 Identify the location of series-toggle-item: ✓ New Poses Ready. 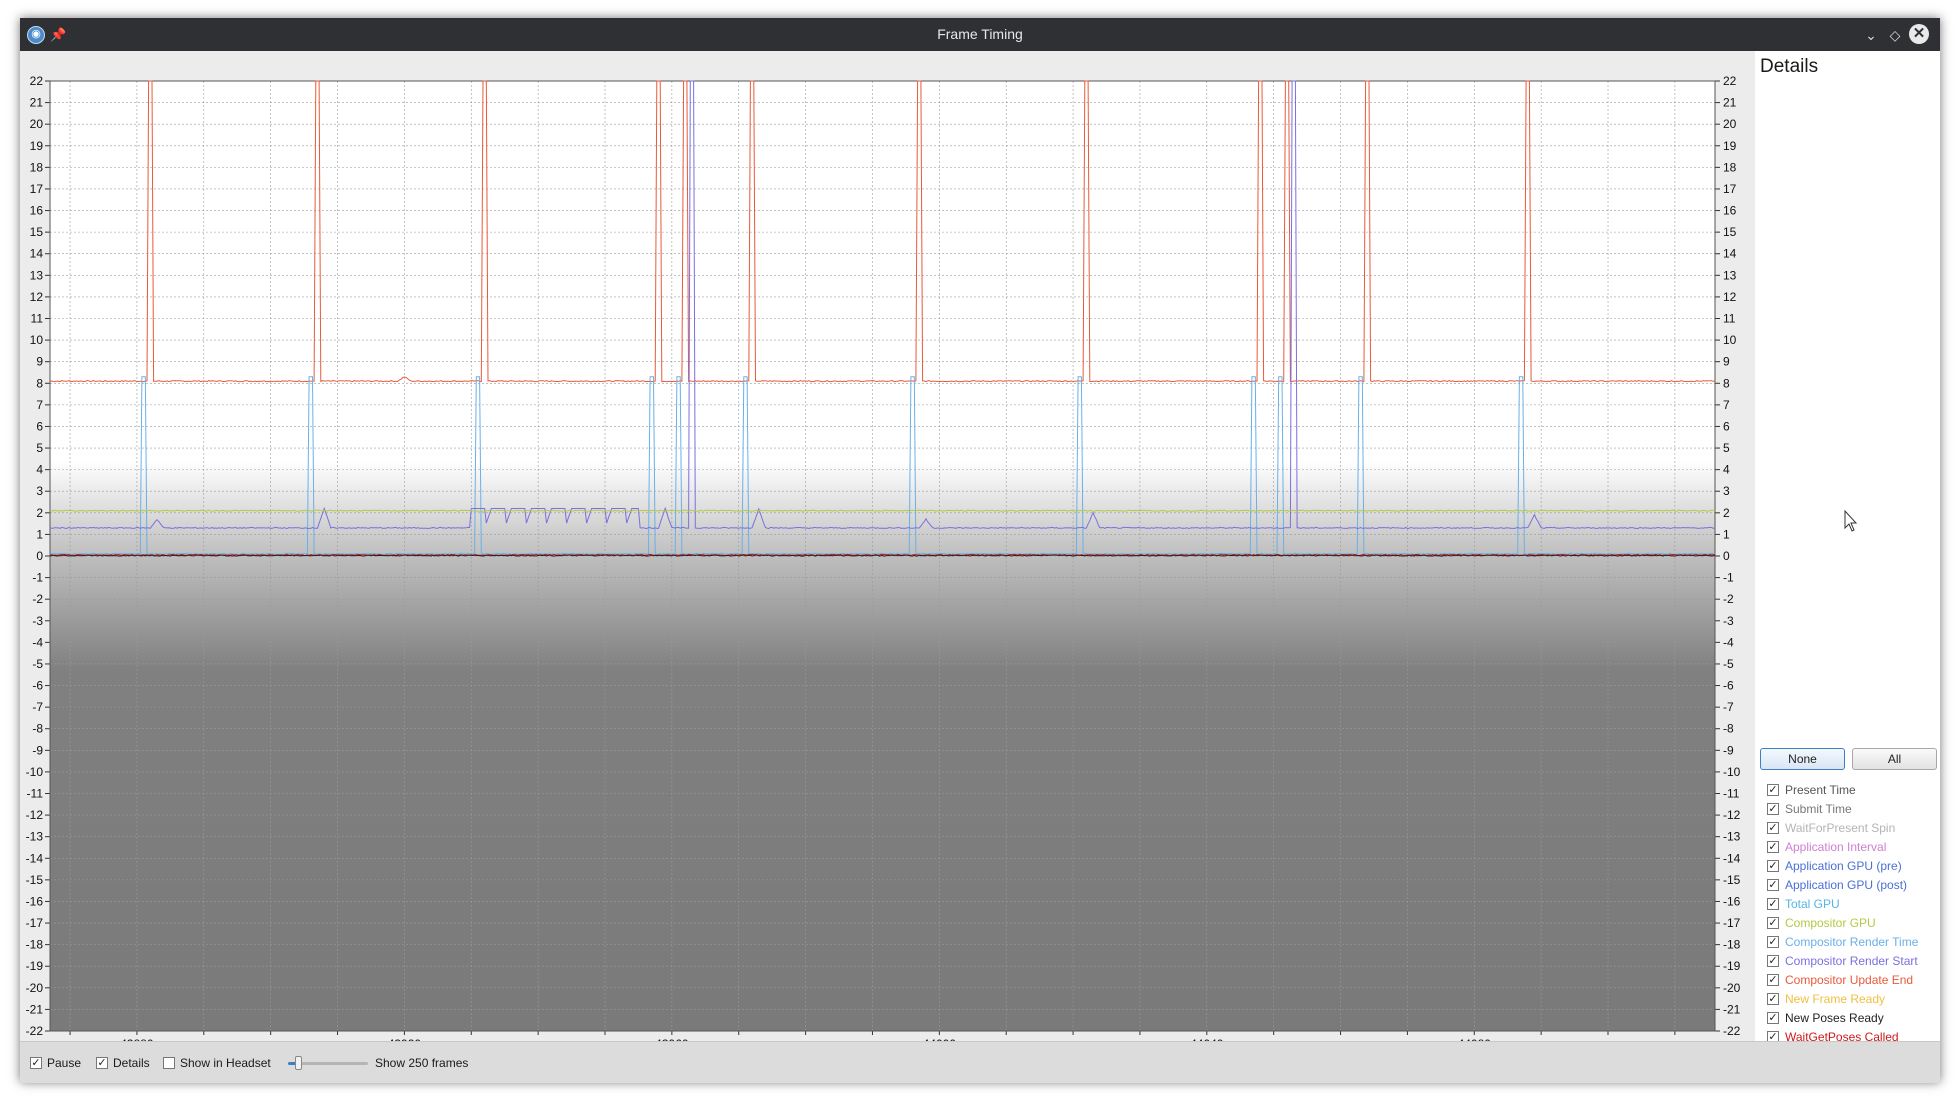
(1852, 1019).